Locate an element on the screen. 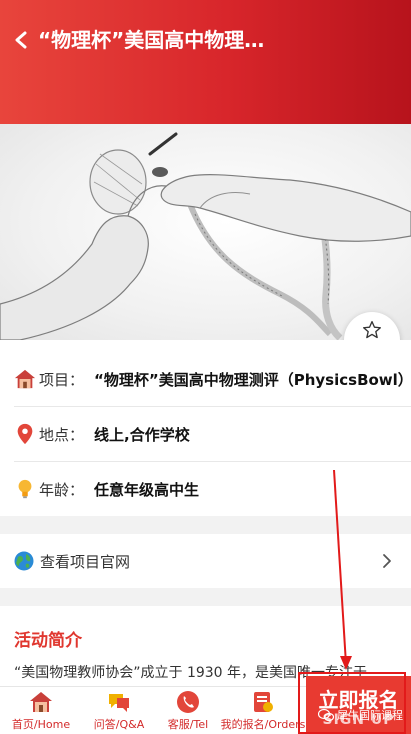  orders-icon is located at coordinates (263, 702).